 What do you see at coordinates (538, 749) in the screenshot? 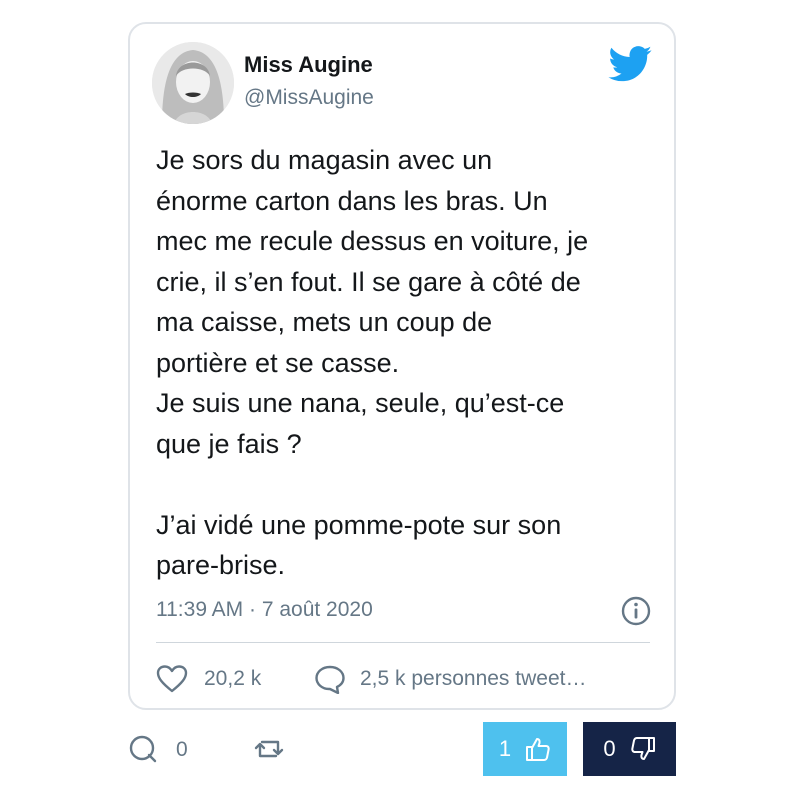
I see `thumbs-up-icon` at bounding box center [538, 749].